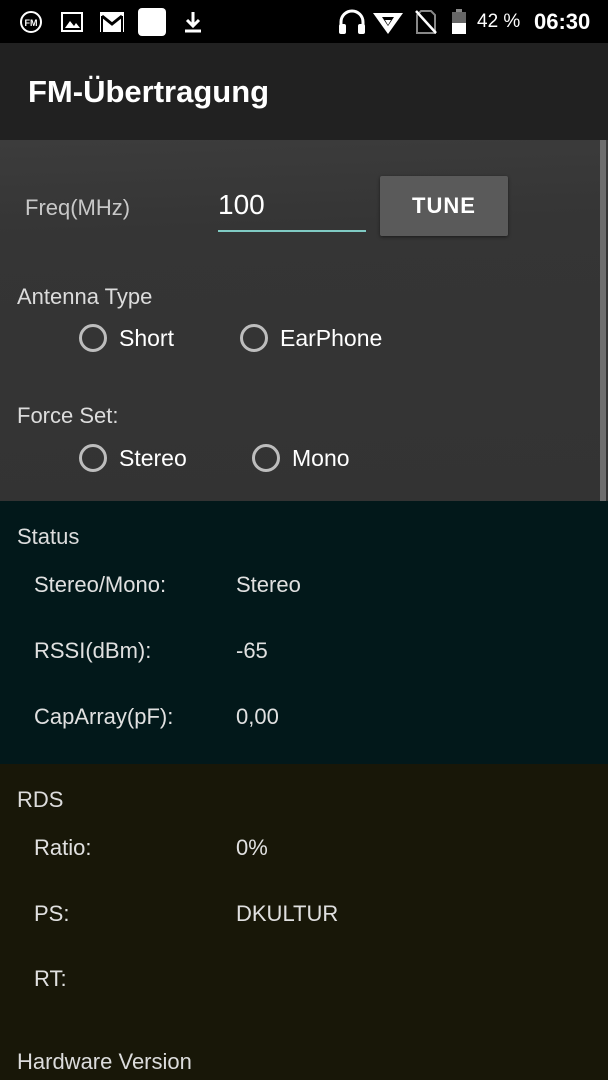 The height and width of the screenshot is (1080, 608). What do you see at coordinates (252, 650) in the screenshot?
I see `status-value: -65` at bounding box center [252, 650].